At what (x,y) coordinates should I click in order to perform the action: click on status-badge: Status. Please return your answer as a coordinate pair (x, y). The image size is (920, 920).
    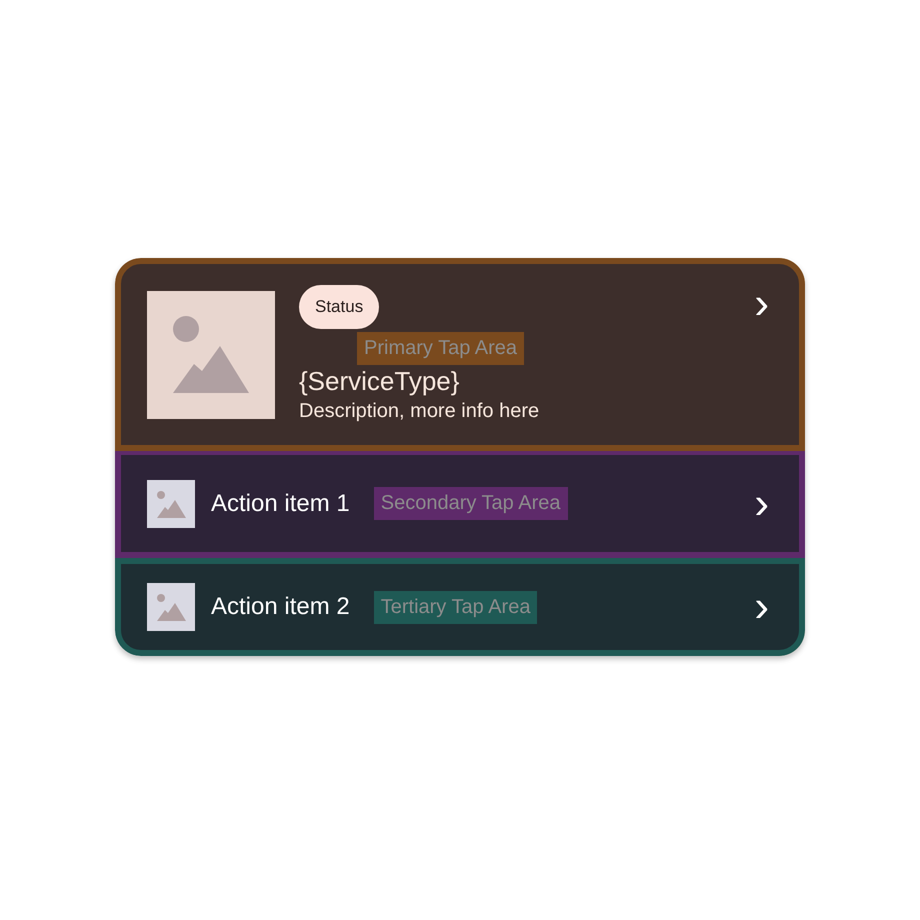
    Looking at the image, I should click on (339, 307).